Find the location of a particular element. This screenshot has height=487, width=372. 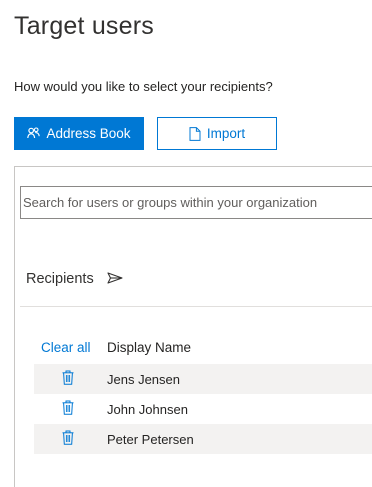

table-row: Peter Petersen is located at coordinates (203, 439).